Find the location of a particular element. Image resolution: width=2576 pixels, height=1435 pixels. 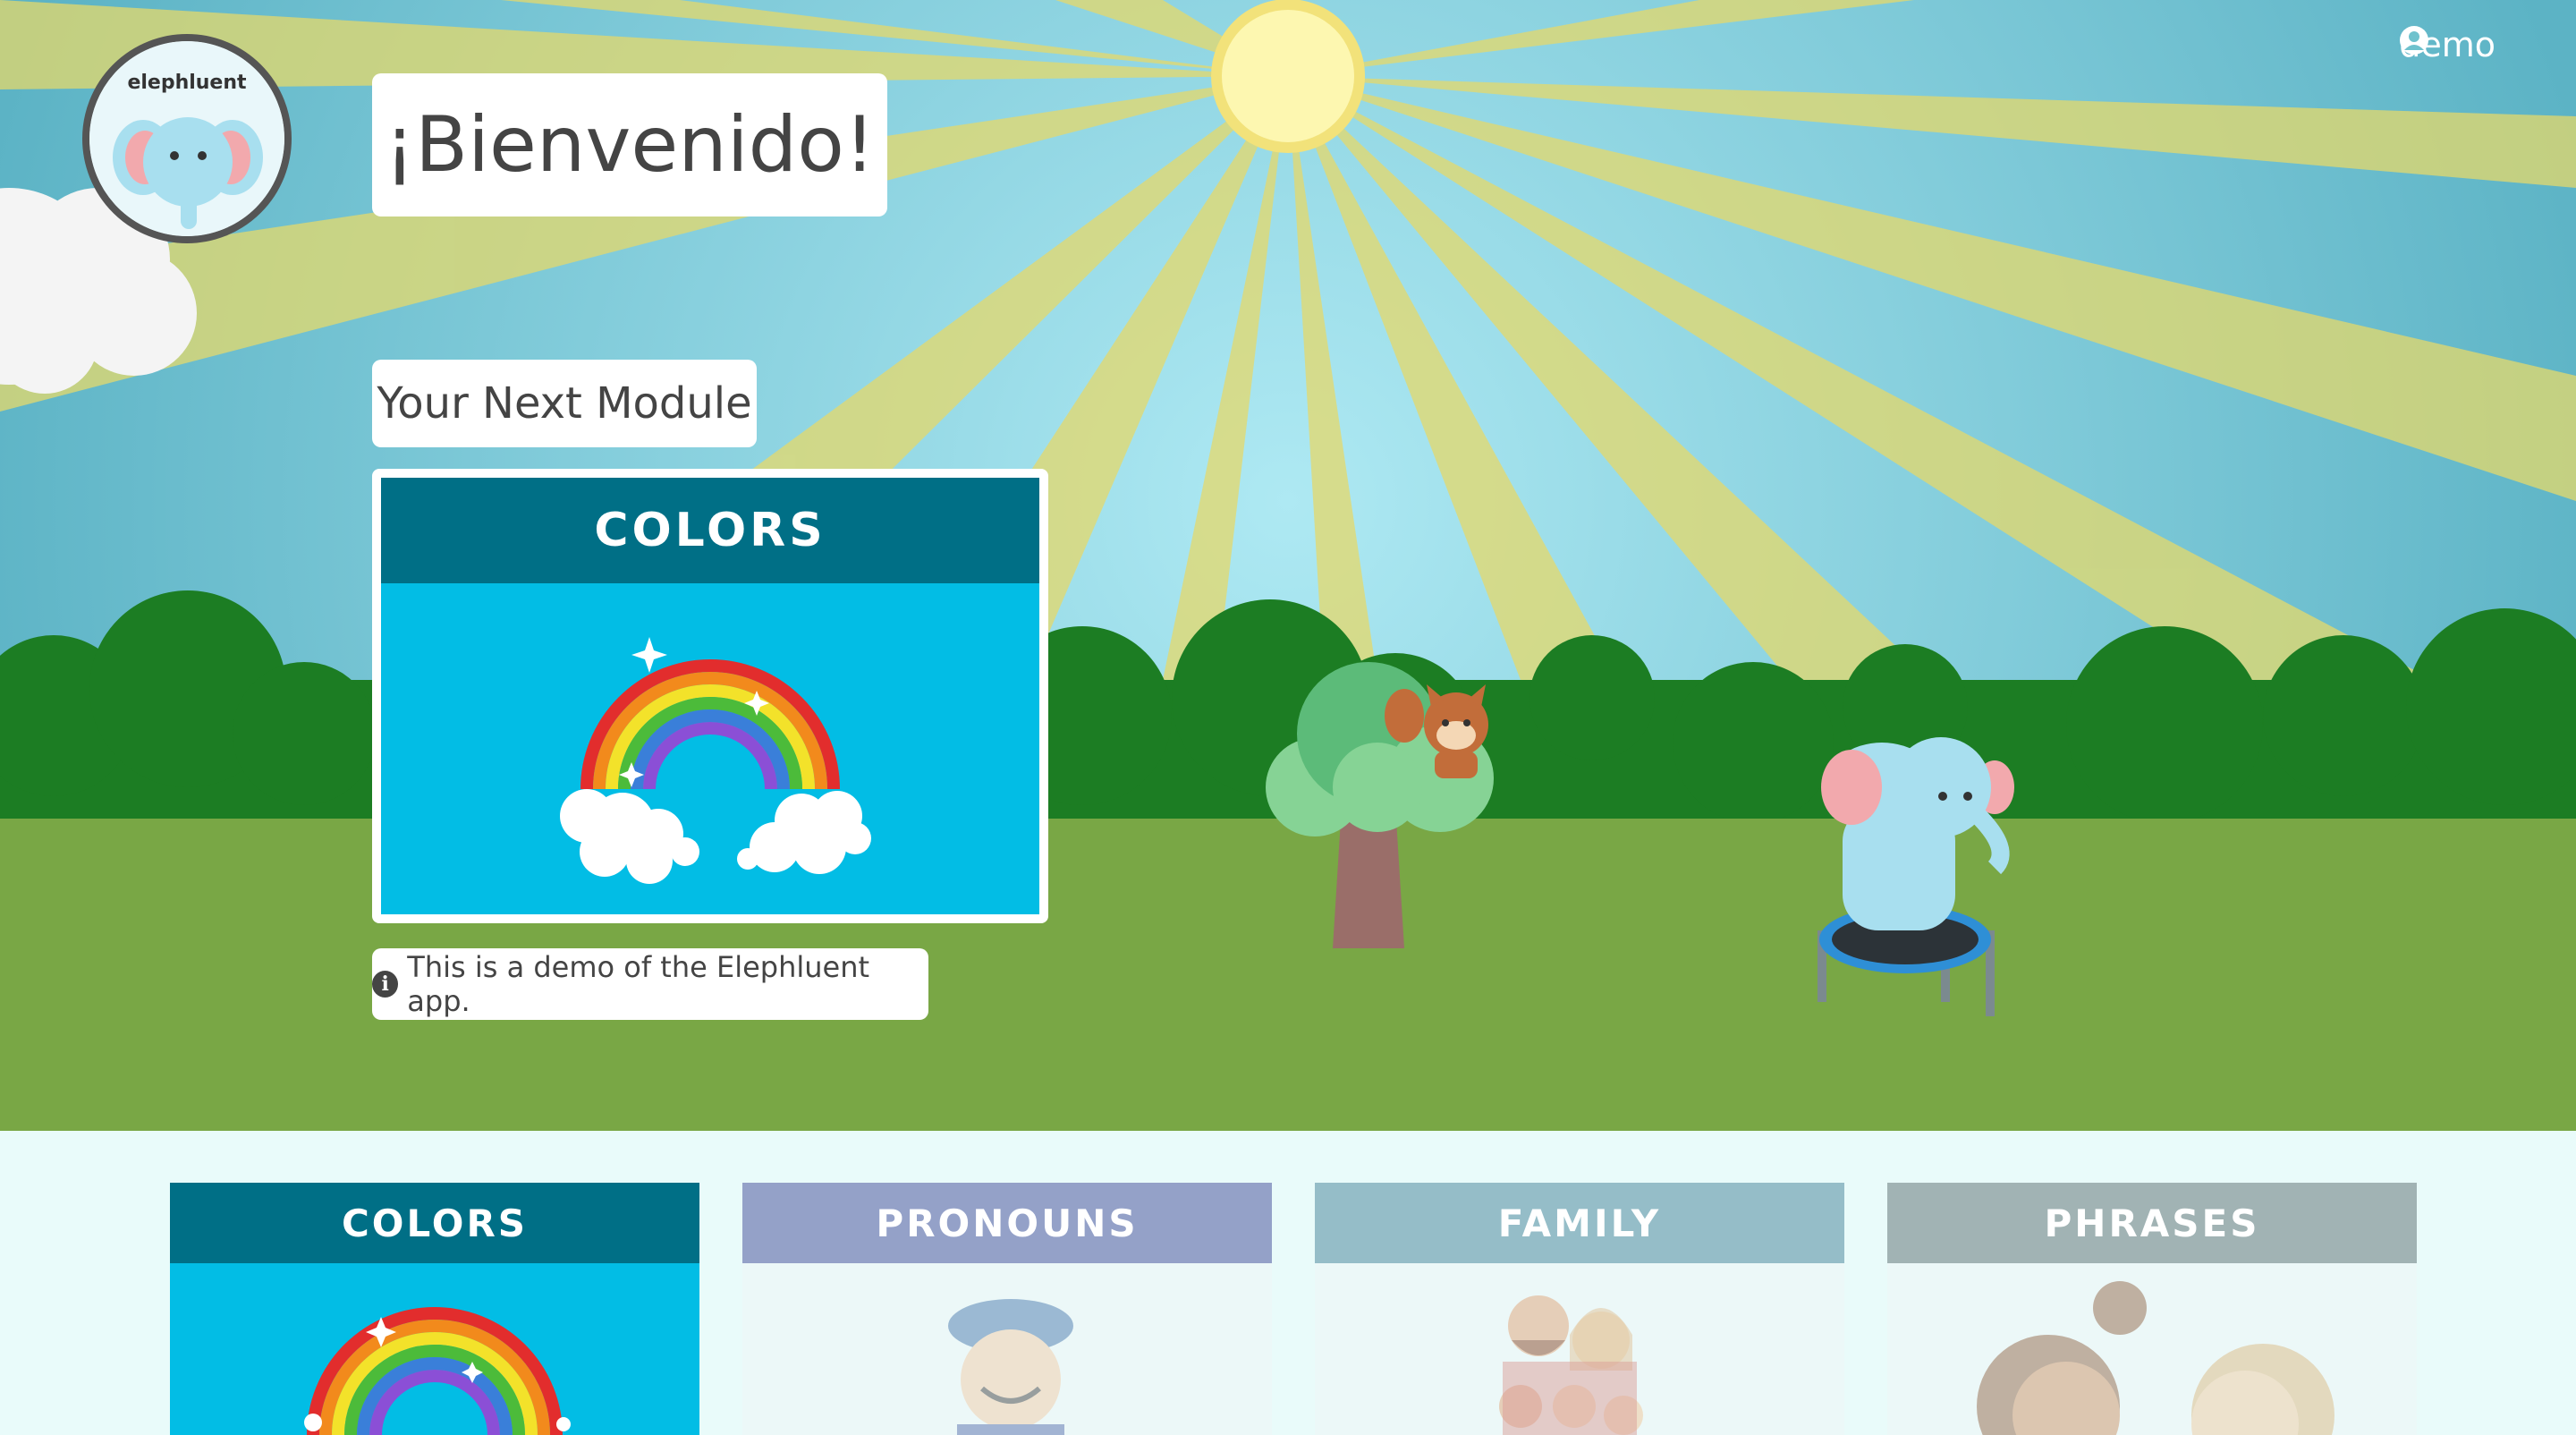

module-card-phrases: PHRASES is located at coordinates (2152, 1309).